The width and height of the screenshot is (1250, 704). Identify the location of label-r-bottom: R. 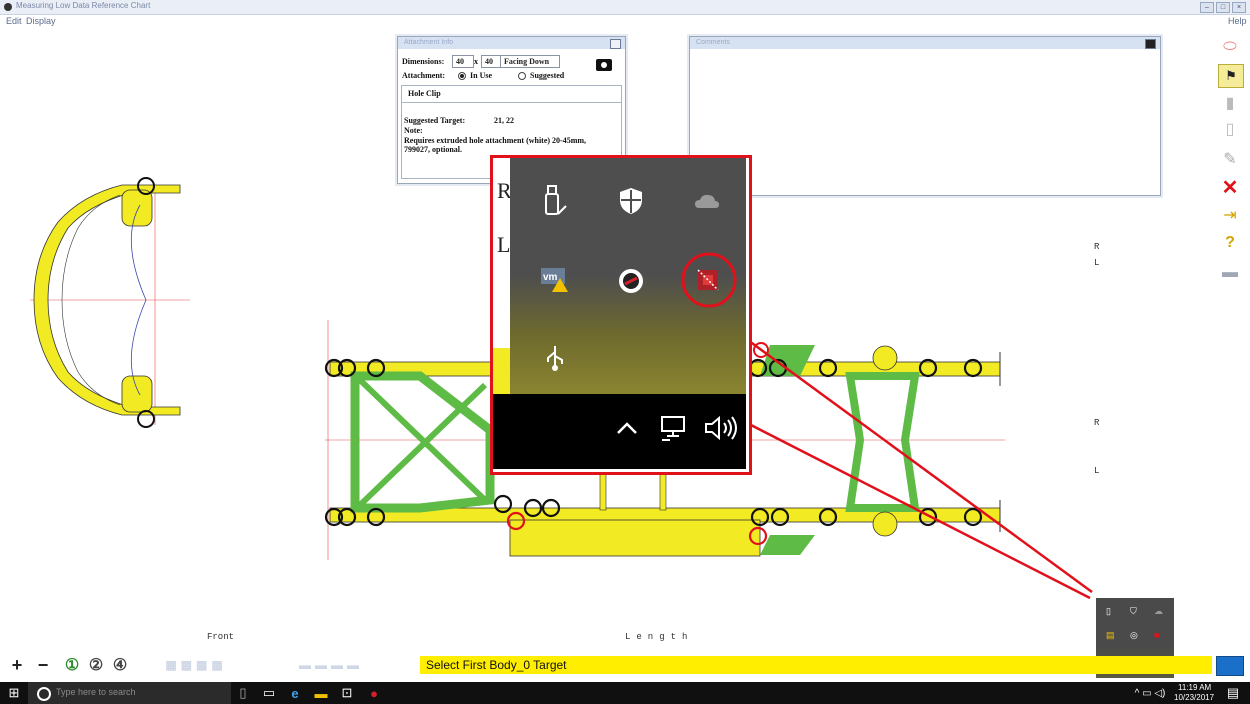
(1097, 423).